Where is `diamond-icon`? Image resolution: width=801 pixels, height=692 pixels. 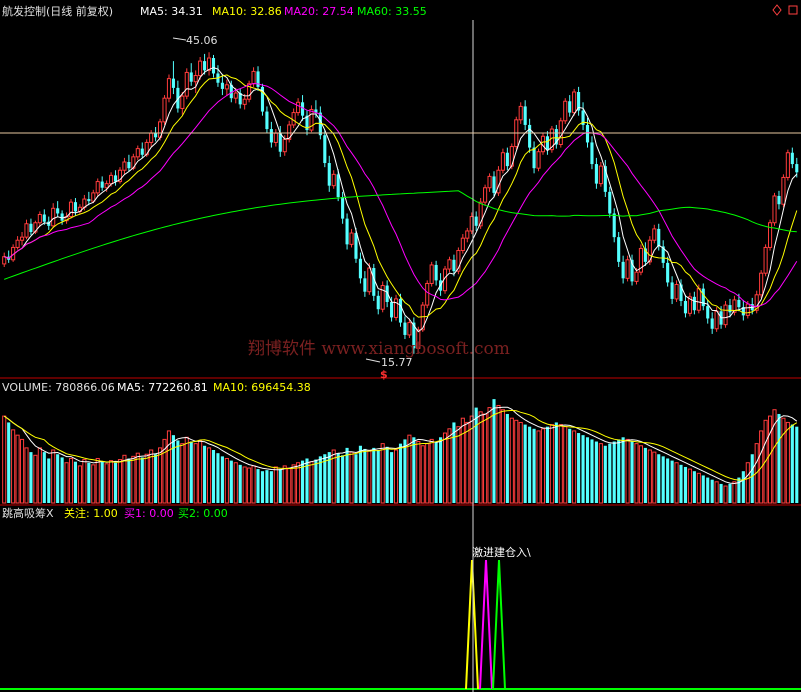
diamond-icon is located at coordinates (777, 10).